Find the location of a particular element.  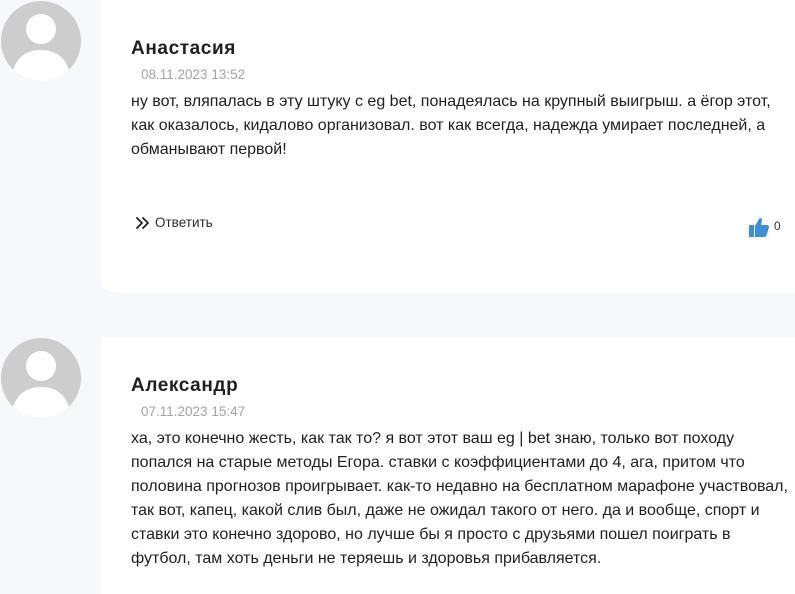

double-chevron-right-icon is located at coordinates (142, 222).